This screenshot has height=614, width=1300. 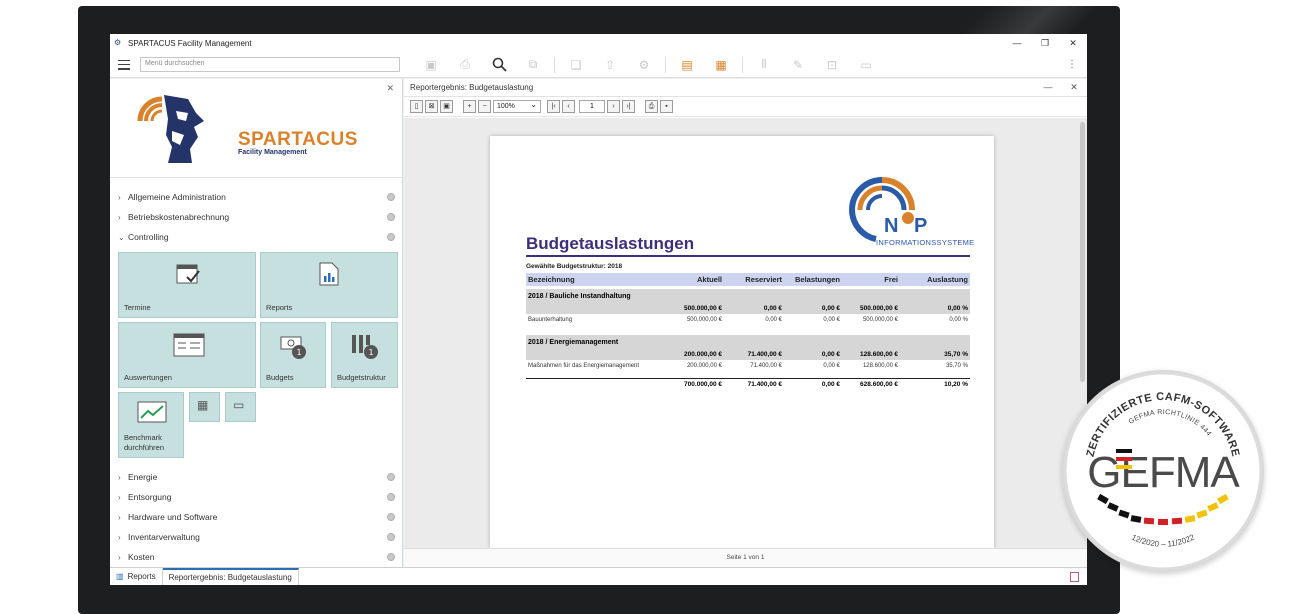 I want to click on tile-small-calendar: ▦, so click(x=204, y=407).